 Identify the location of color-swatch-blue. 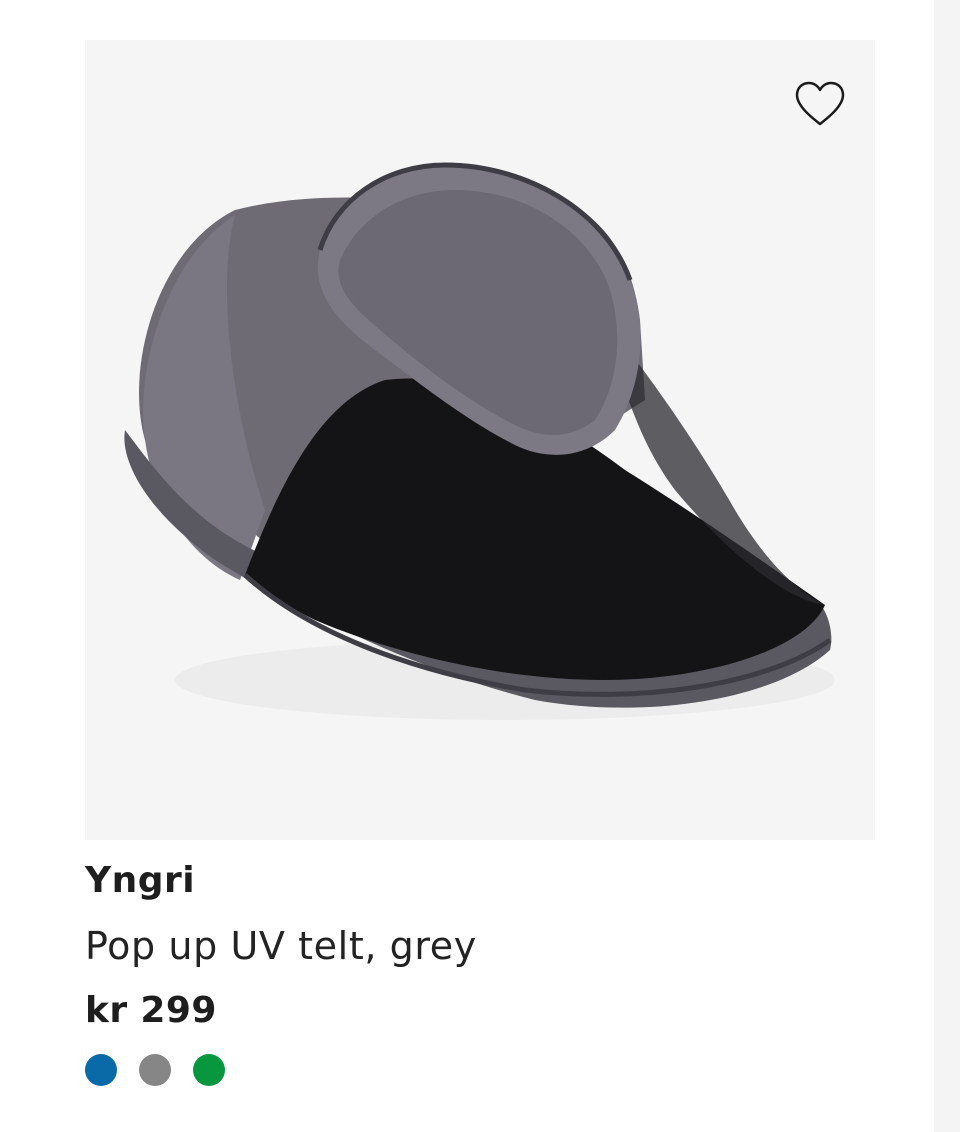
(101, 1070).